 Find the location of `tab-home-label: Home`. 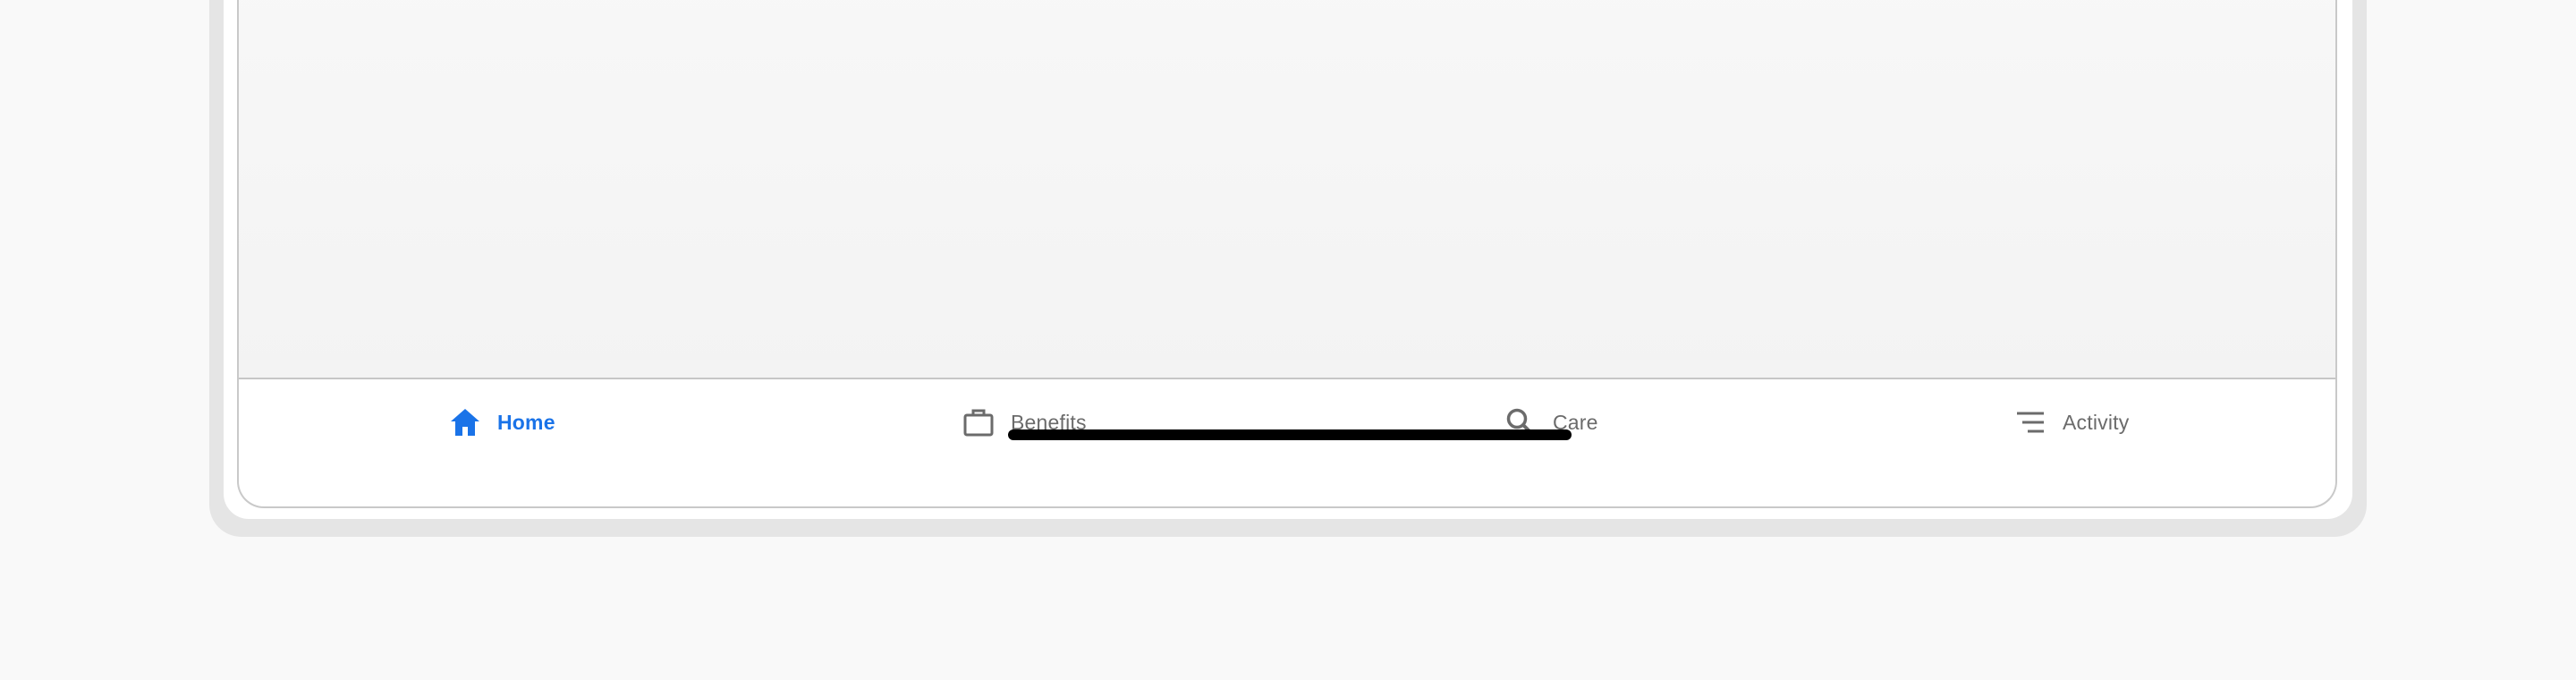

tab-home-label: Home is located at coordinates (526, 422).